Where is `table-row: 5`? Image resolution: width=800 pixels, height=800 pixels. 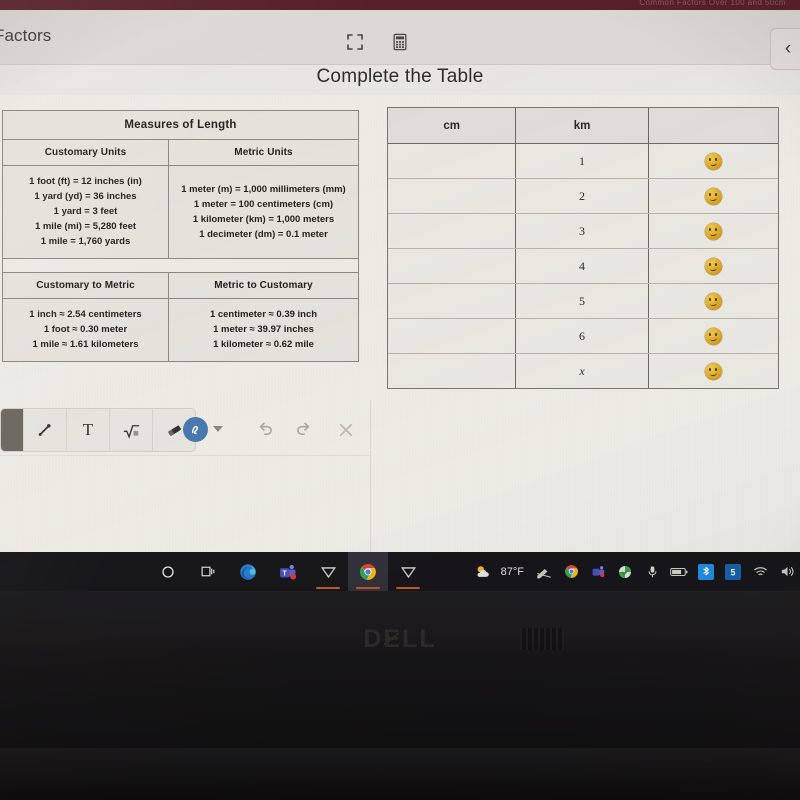 table-row: 5 is located at coordinates (583, 301).